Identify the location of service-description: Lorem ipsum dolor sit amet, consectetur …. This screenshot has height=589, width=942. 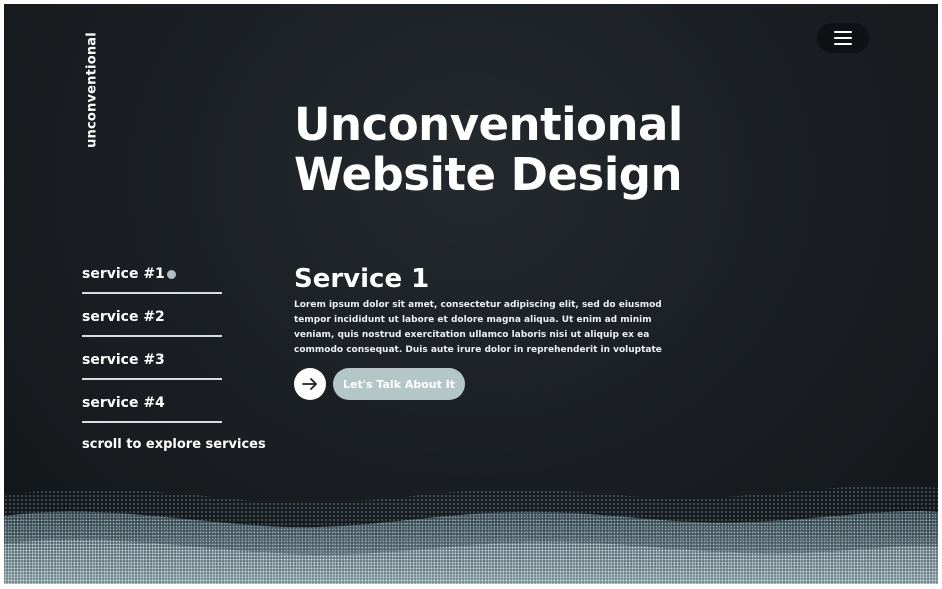
(478, 327).